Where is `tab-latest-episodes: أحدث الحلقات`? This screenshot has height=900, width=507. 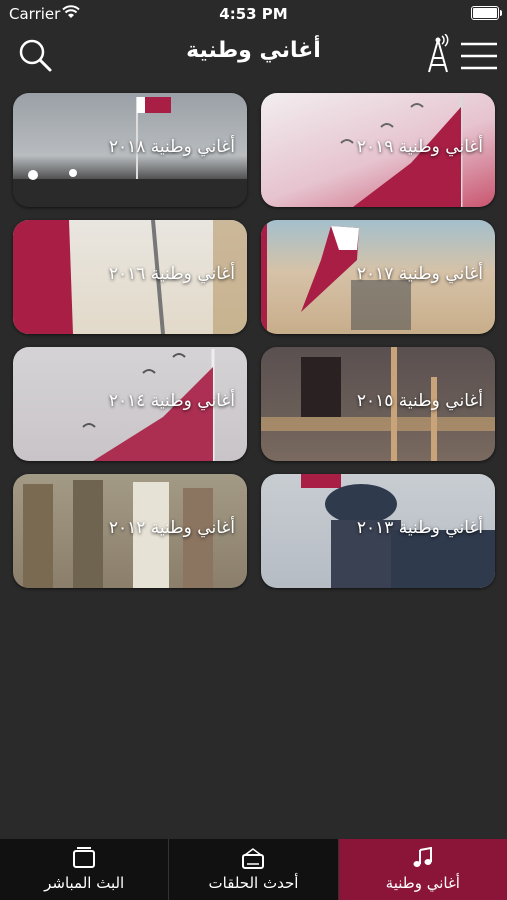
tab-latest-episodes: أحدث الحلقات is located at coordinates (253, 869).